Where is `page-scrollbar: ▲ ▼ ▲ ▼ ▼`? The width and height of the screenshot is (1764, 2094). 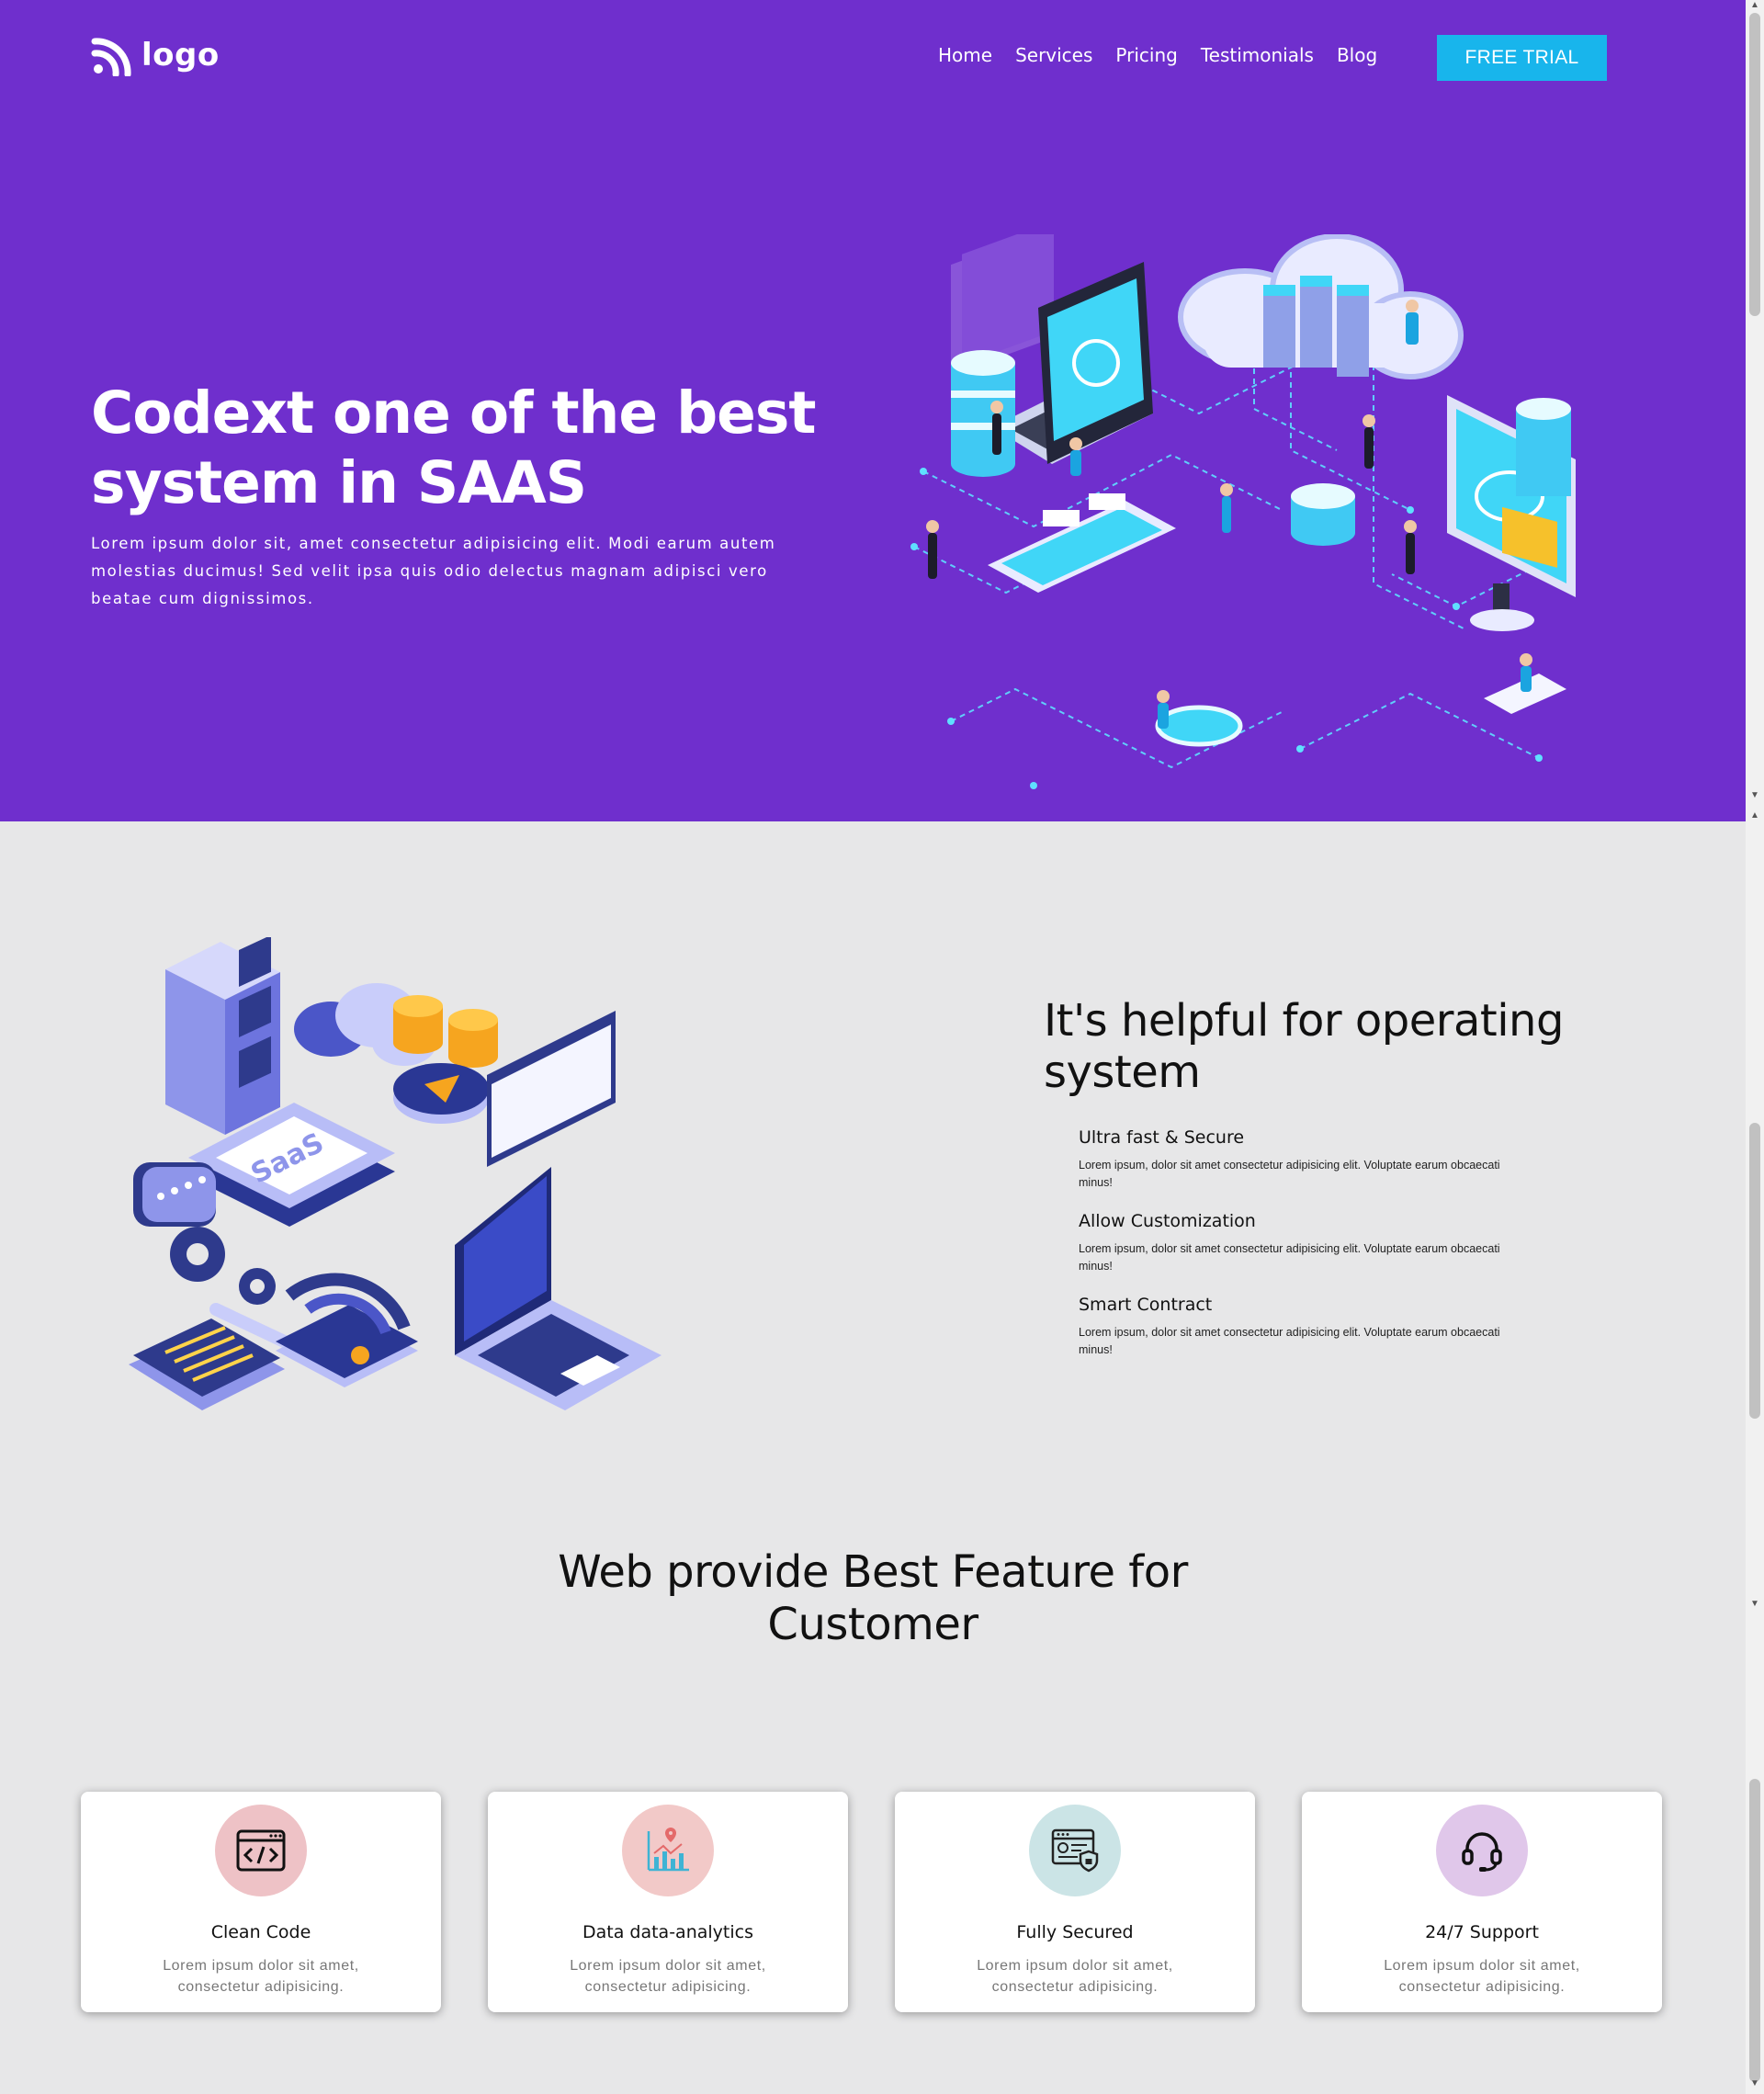 page-scrollbar: ▲ ▼ ▲ ▼ ▼ is located at coordinates (1755, 1047).